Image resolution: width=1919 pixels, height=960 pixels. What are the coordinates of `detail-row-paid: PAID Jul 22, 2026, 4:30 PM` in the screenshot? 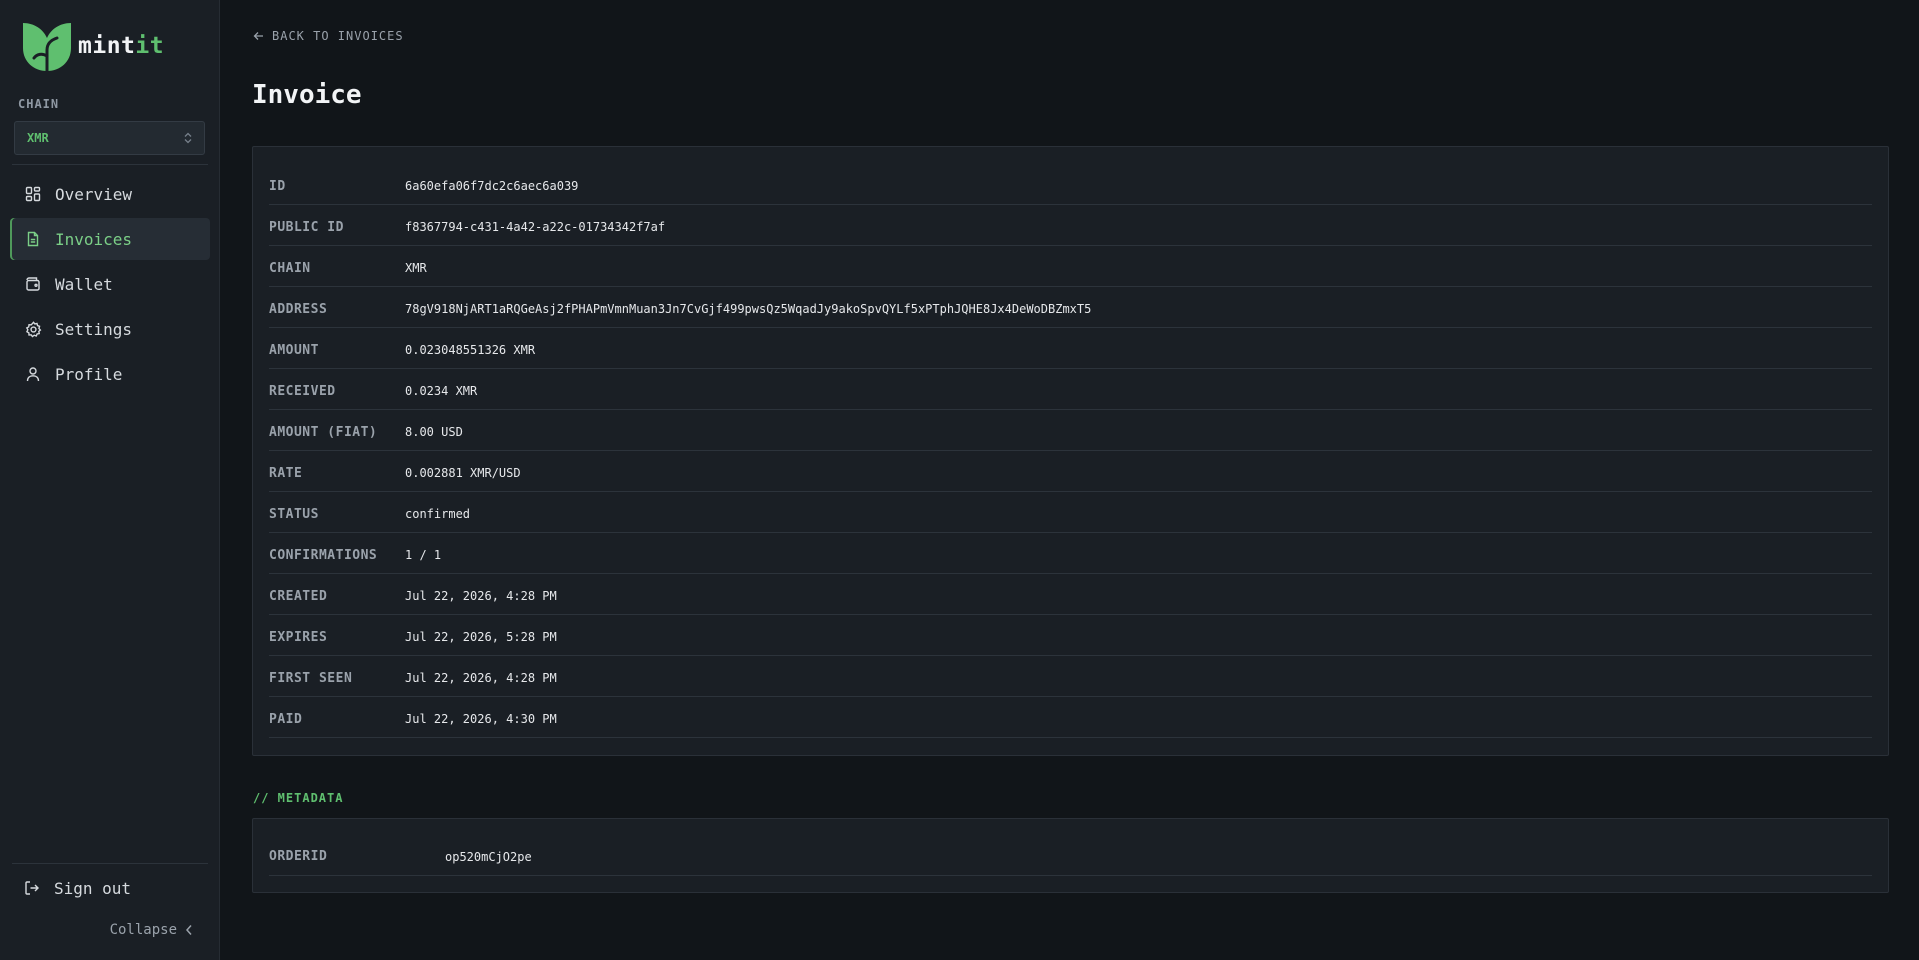 It's located at (1070, 717).